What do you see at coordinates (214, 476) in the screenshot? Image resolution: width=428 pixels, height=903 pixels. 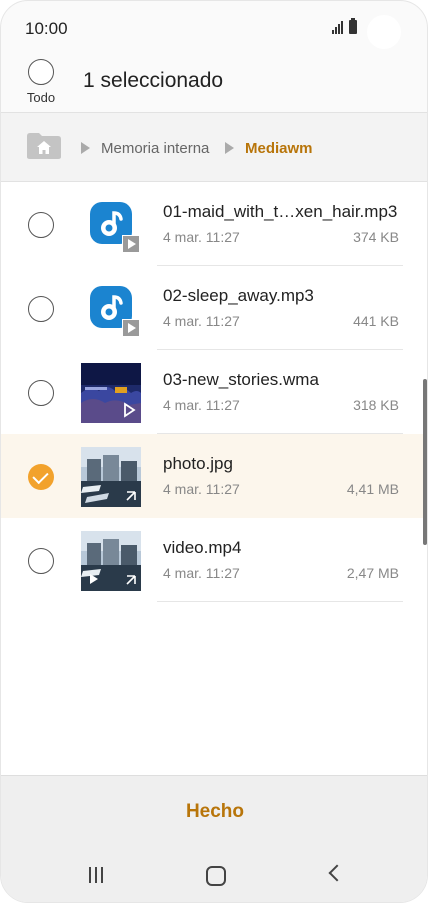 I see `file-row-selected: photo.jpg 4 mar. 11:27 4,41 MB` at bounding box center [214, 476].